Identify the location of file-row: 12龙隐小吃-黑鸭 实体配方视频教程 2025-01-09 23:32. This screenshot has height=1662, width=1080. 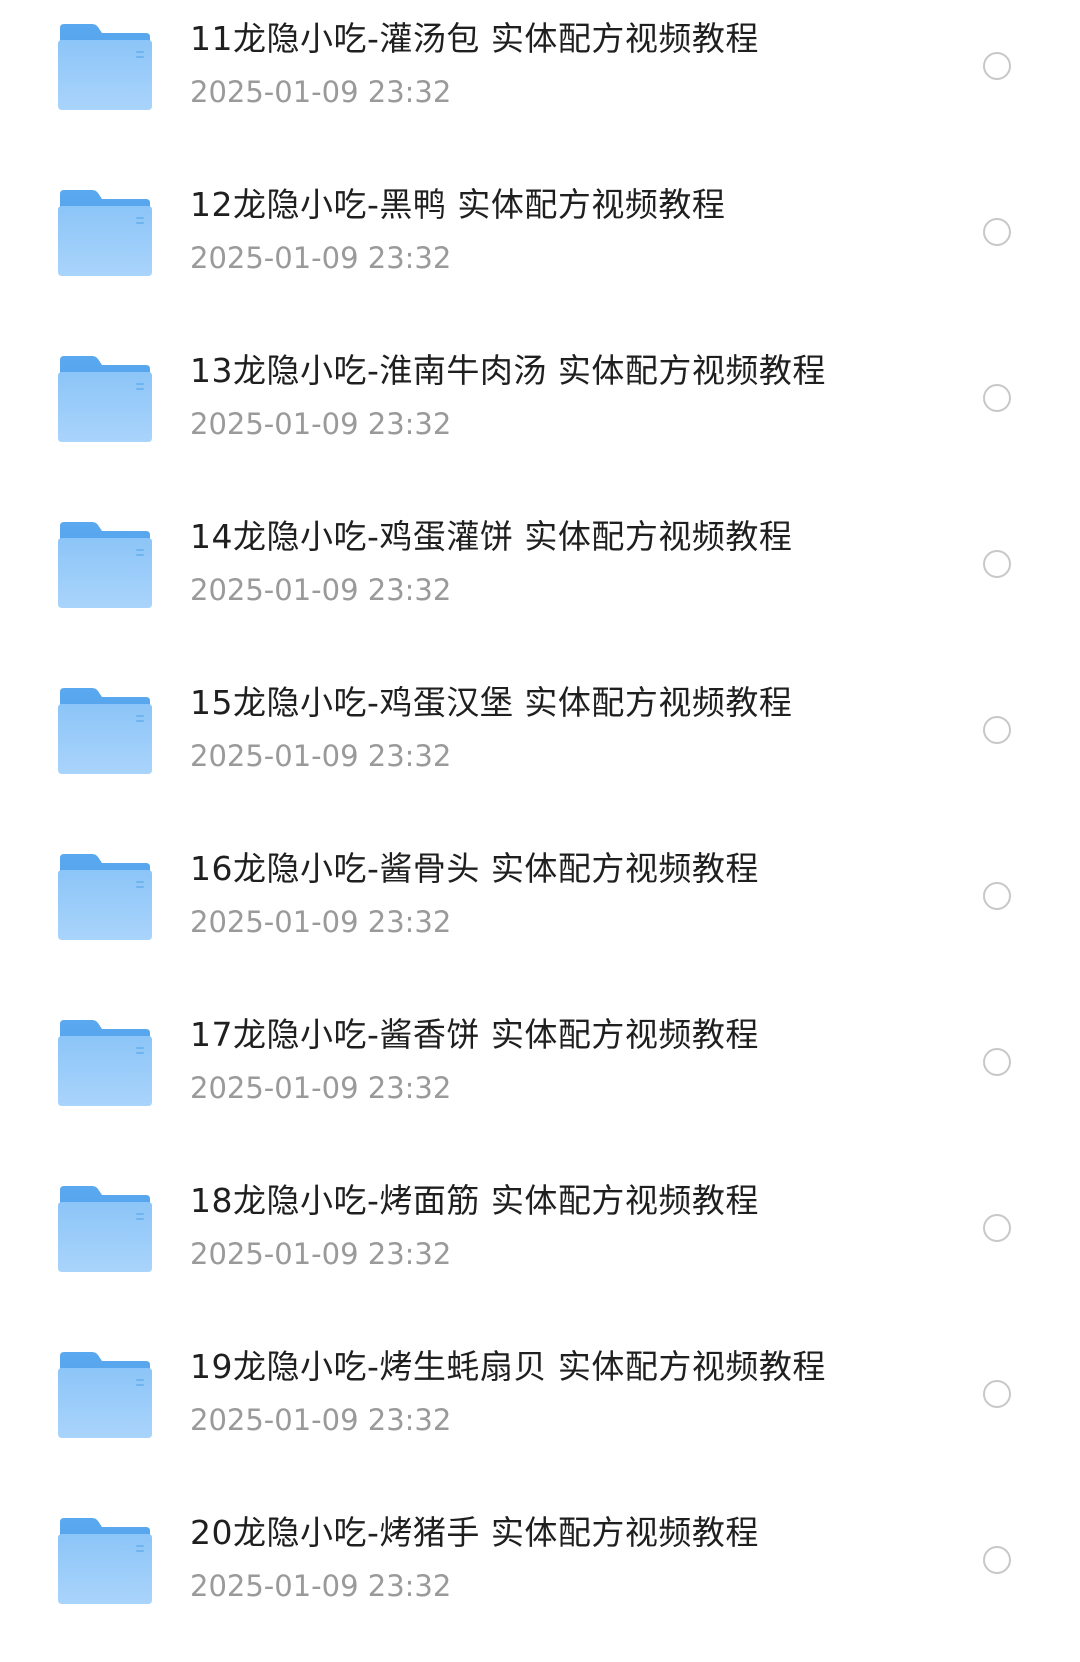
(540, 250).